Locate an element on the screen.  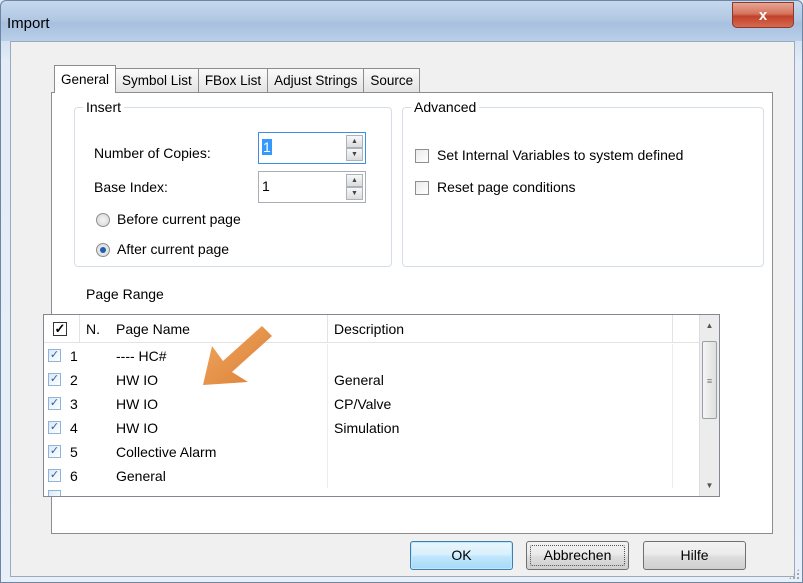
set-internal-variables-checkbox is located at coordinates (422, 156).